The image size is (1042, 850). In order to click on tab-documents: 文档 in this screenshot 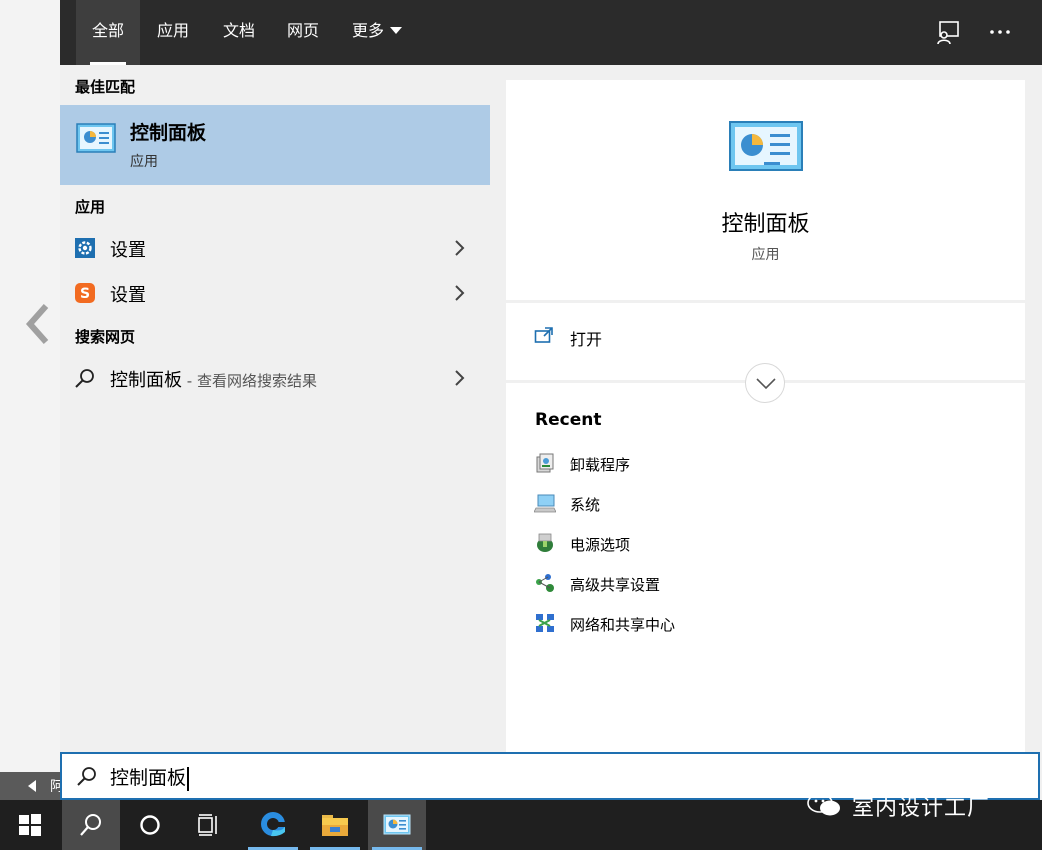, I will do `click(239, 32)`.